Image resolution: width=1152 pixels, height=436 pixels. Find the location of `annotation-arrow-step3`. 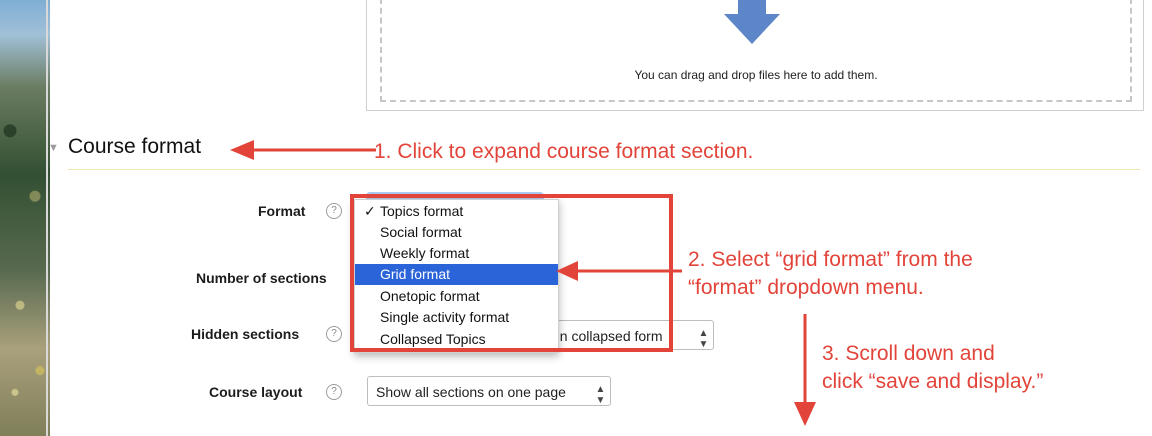

annotation-arrow-step3 is located at coordinates (805, 370).